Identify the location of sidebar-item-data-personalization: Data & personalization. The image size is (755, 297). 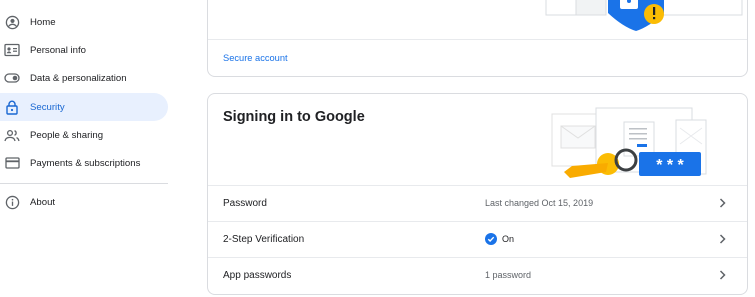
(84, 78).